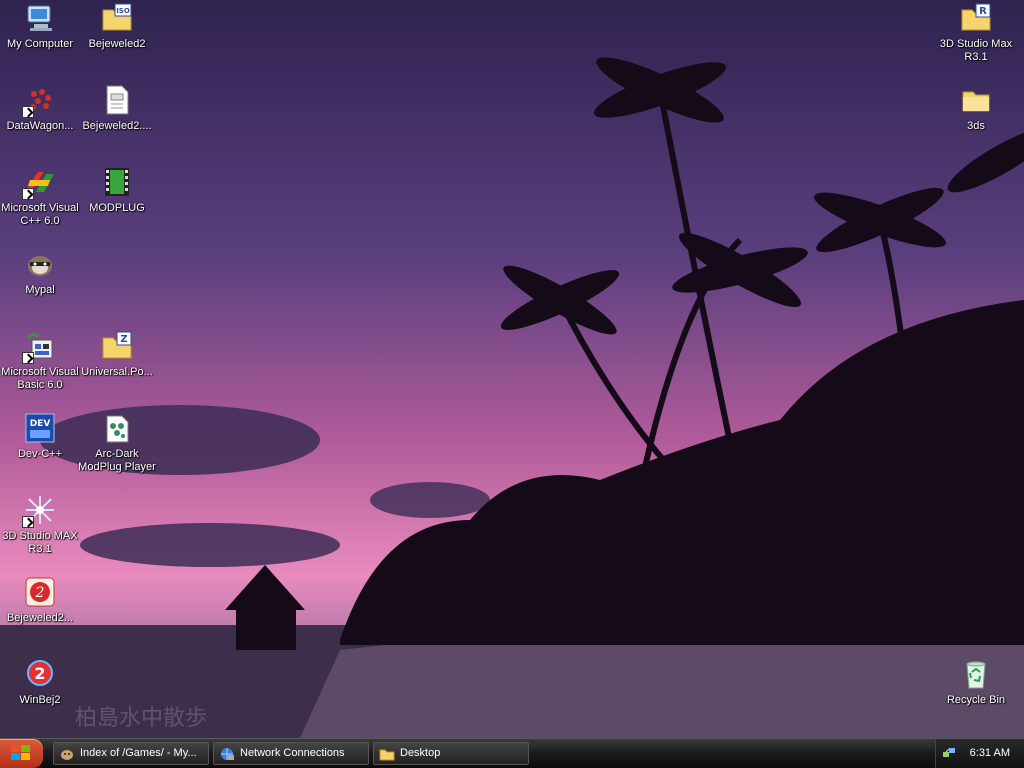 This screenshot has height=768, width=1024. I want to click on windows-logo-icon, so click(20, 752).